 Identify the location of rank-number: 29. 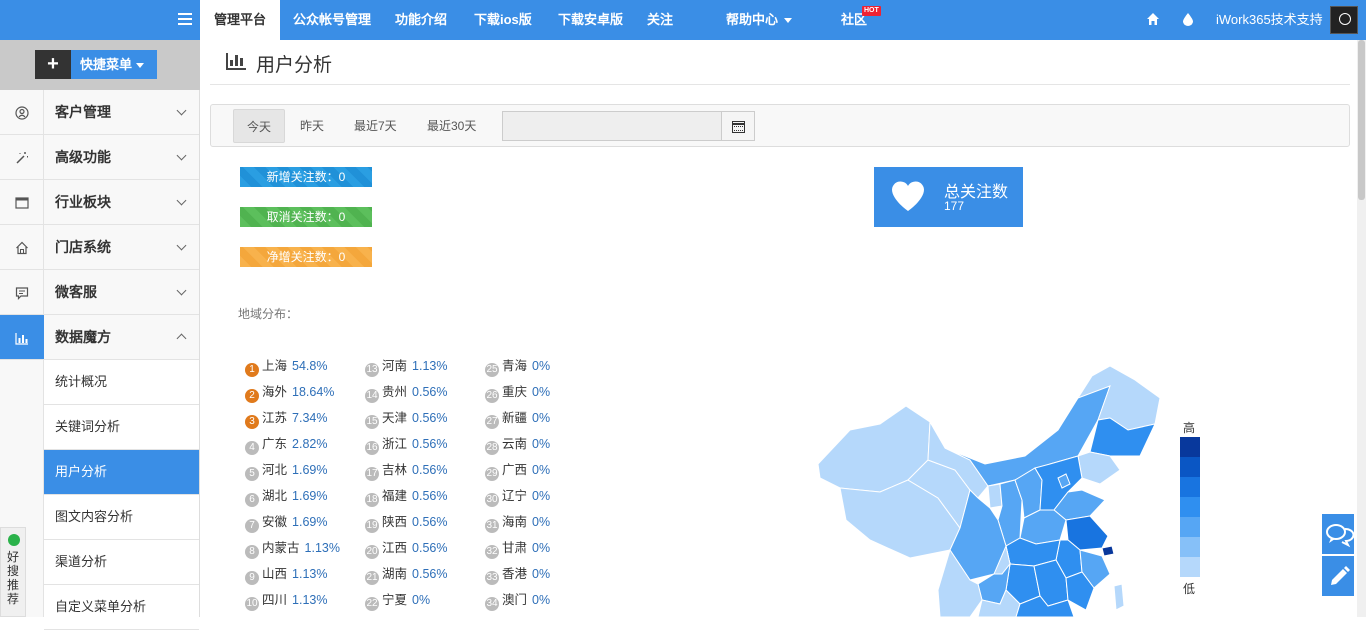
(492, 474).